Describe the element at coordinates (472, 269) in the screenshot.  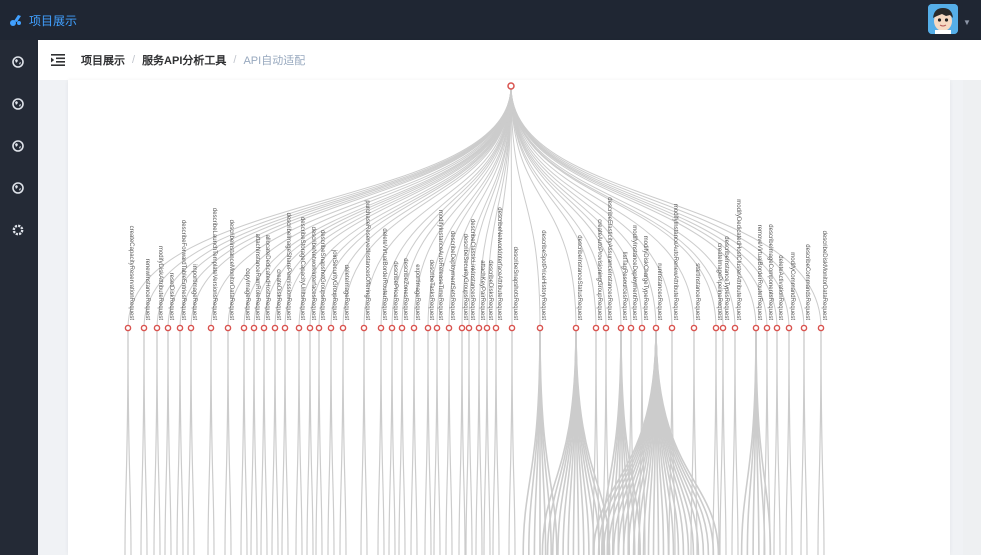
I see `tree-node-label: describeClassicLinkInstancesRequest` at that location.